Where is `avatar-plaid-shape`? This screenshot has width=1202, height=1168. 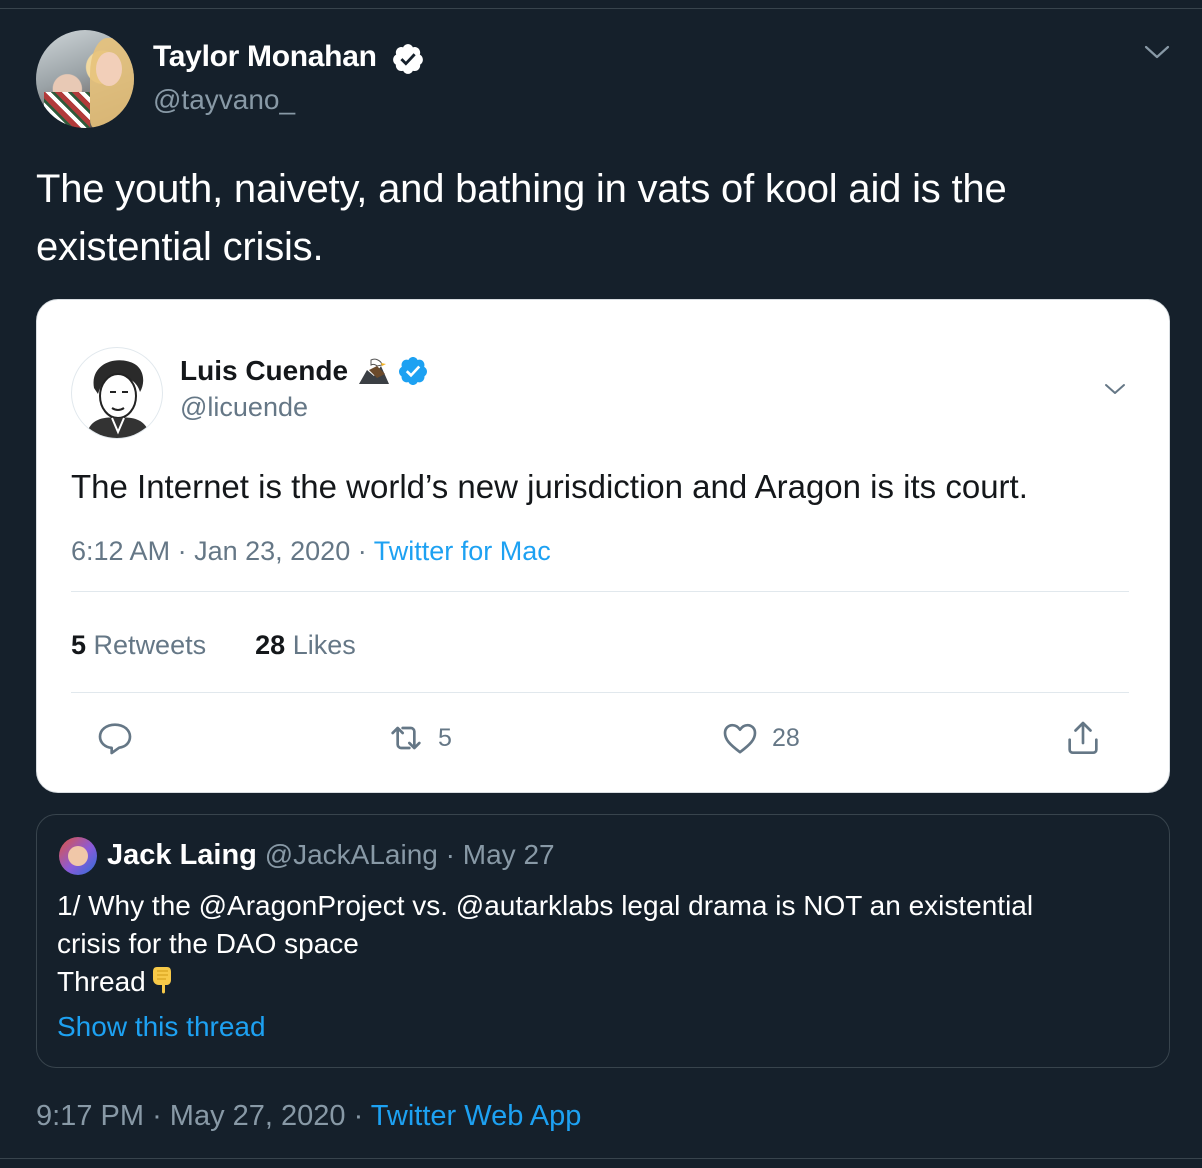 avatar-plaid-shape is located at coordinates (67, 110).